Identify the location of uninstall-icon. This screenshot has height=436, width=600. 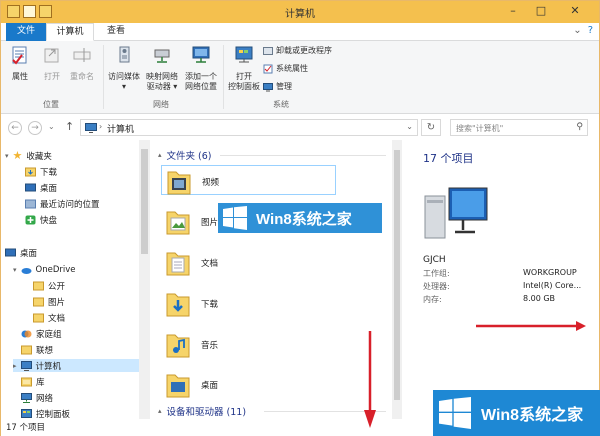
(268, 50).